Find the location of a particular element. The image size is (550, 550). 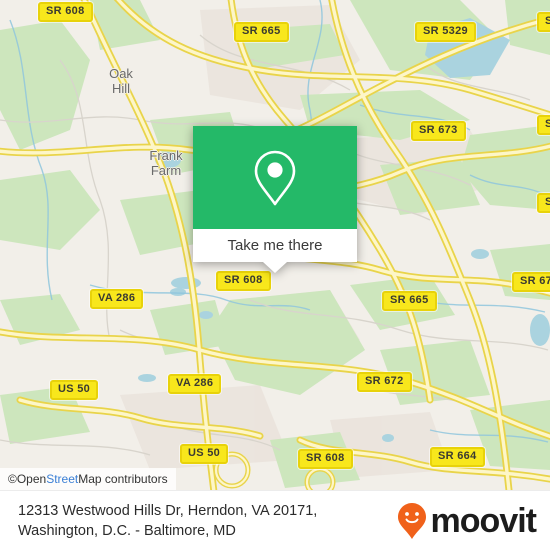

road-shield: SR 664 is located at coordinates (457, 457).